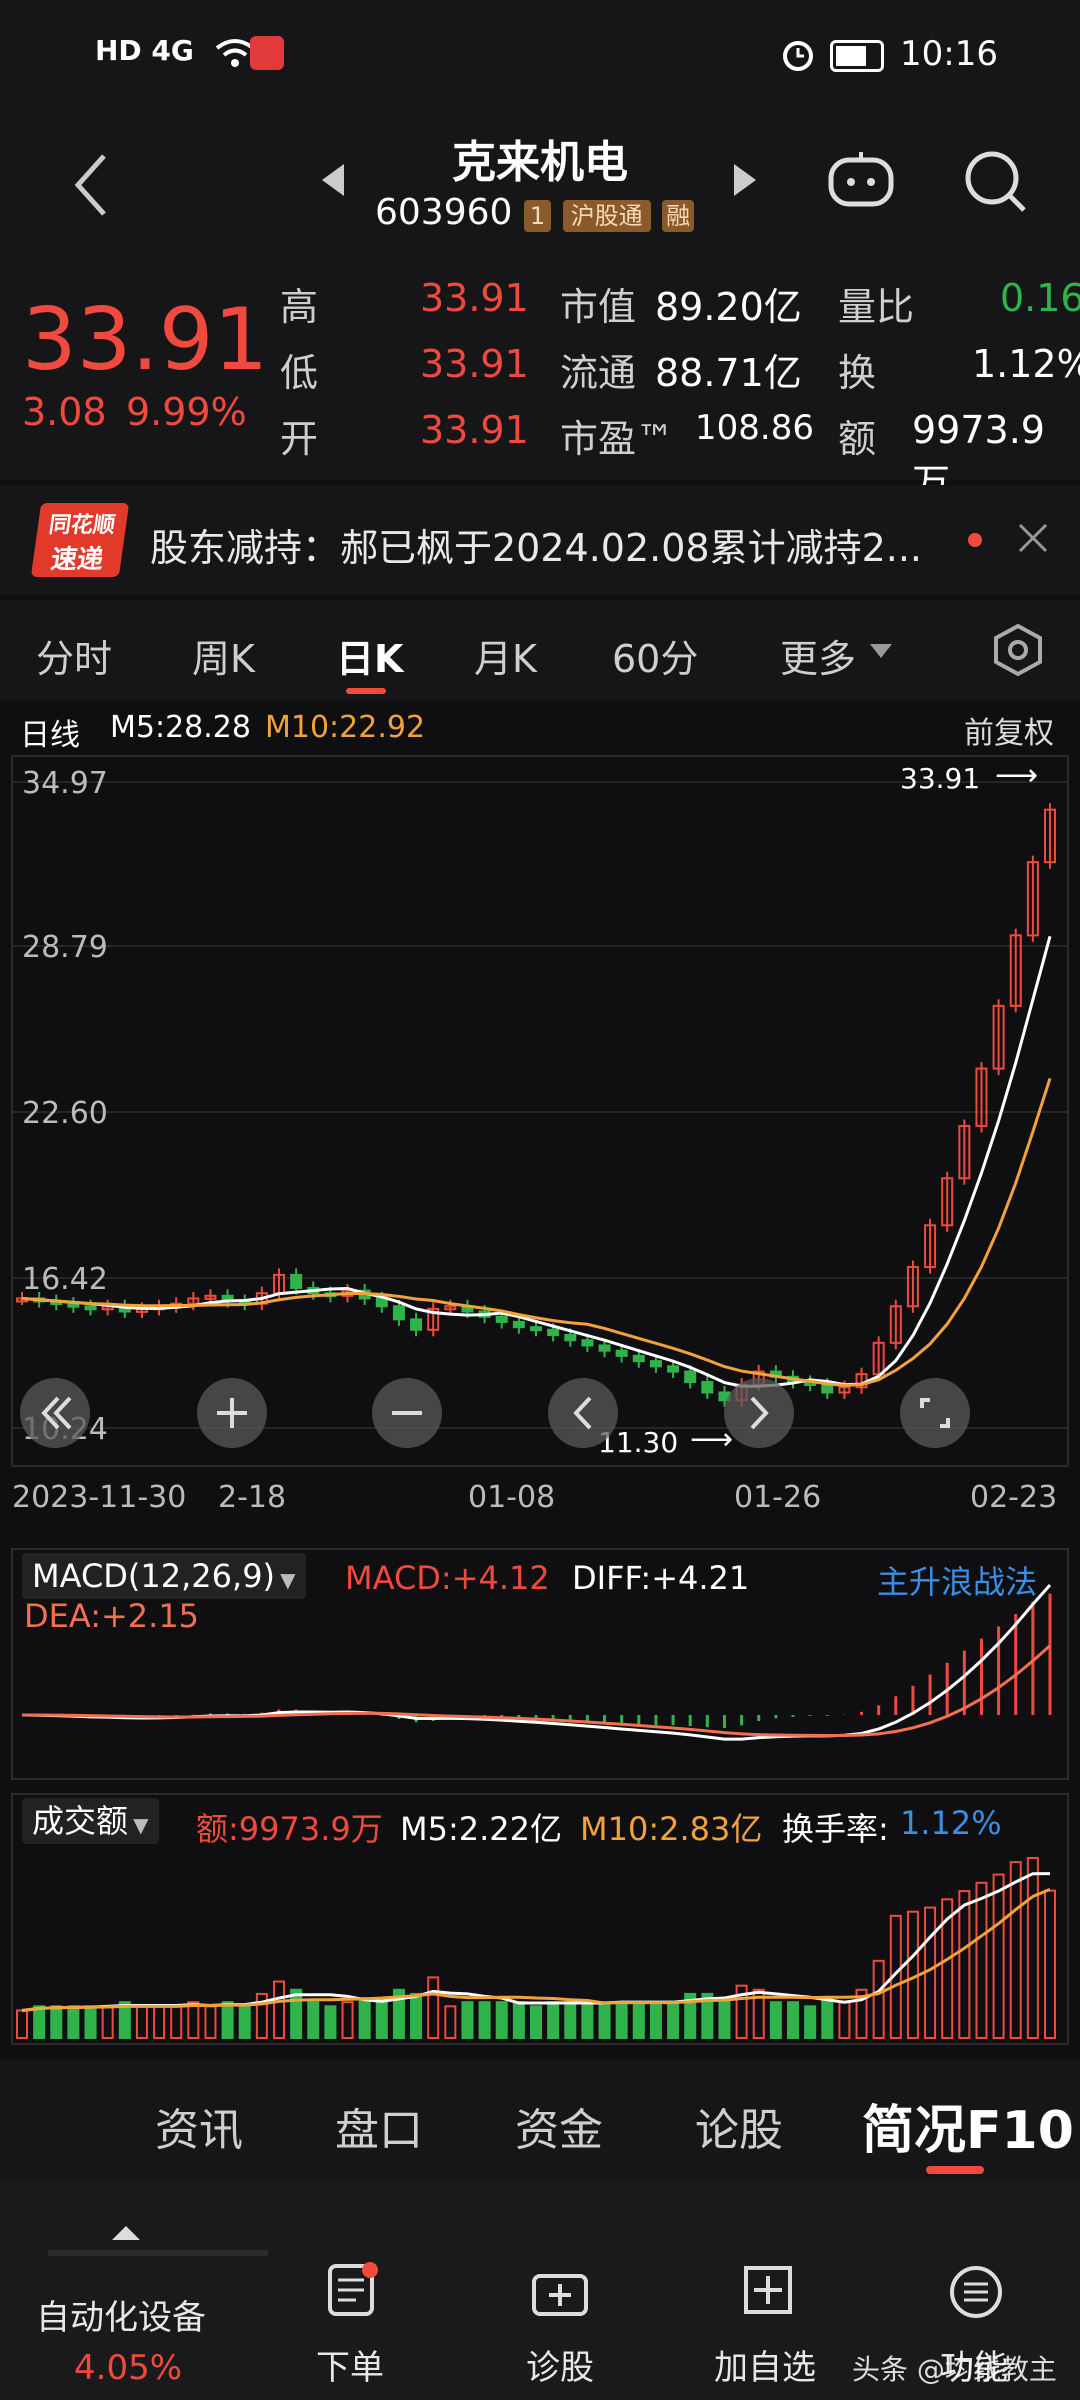 This screenshot has width=1080, height=2400. Describe the element at coordinates (857, 439) in the screenshot. I see `label-amount: 额` at that location.